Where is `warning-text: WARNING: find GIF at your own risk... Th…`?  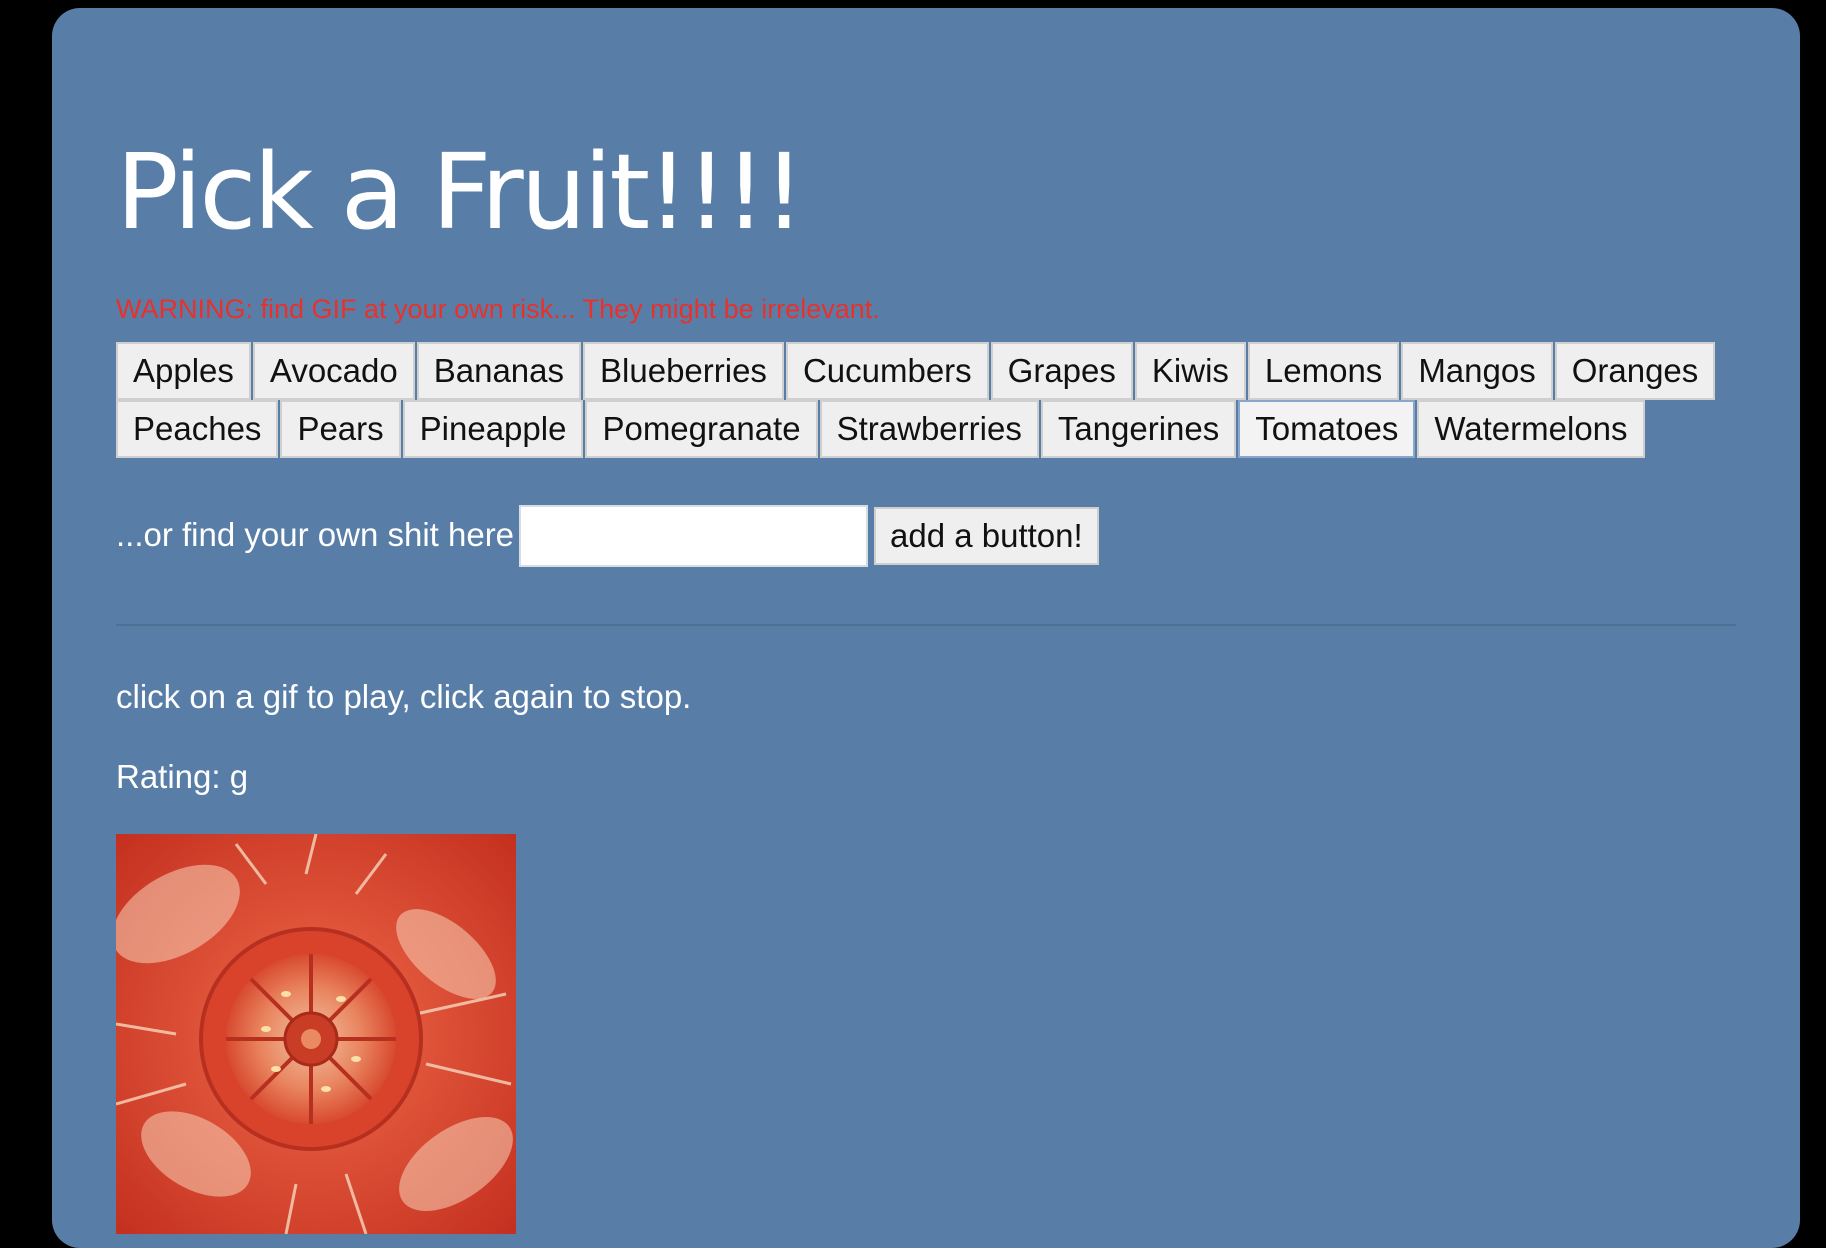
warning-text: WARNING: find GIF at your own risk... Th… is located at coordinates (498, 309).